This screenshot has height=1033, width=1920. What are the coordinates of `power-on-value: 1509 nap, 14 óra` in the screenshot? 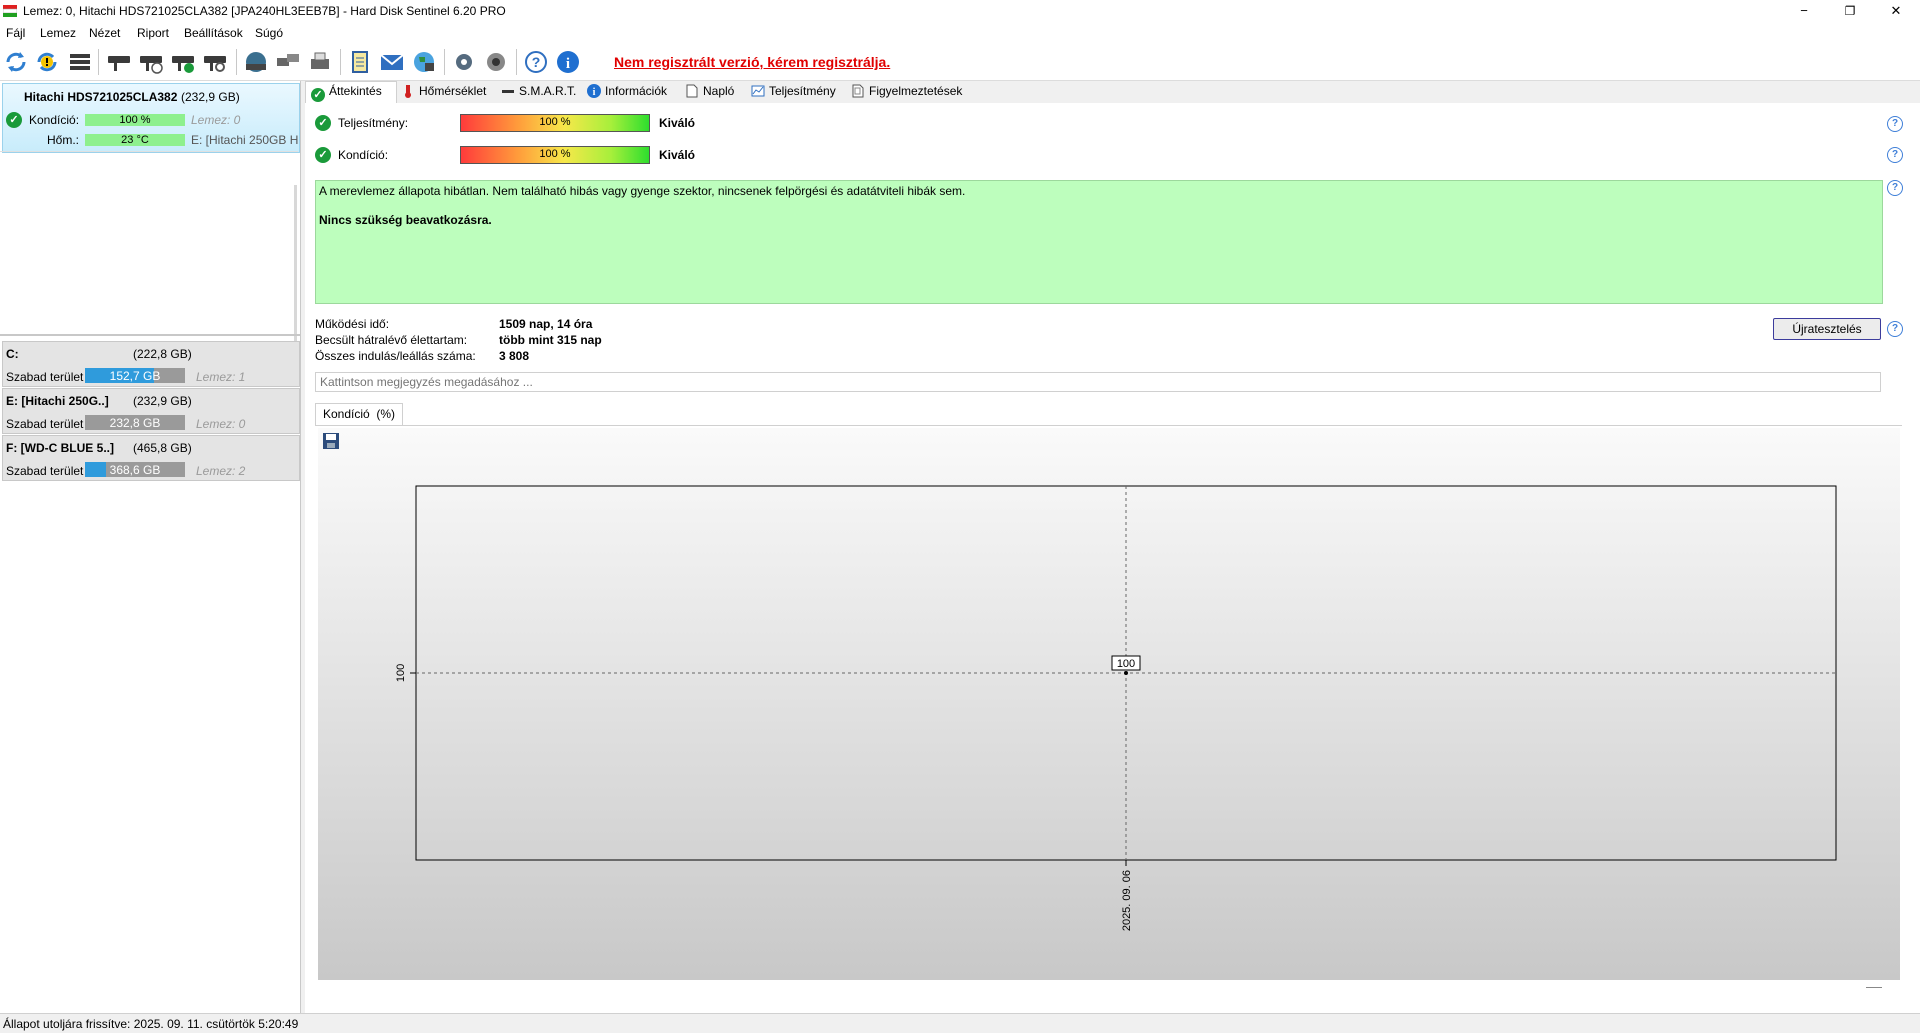 It's located at (546, 324).